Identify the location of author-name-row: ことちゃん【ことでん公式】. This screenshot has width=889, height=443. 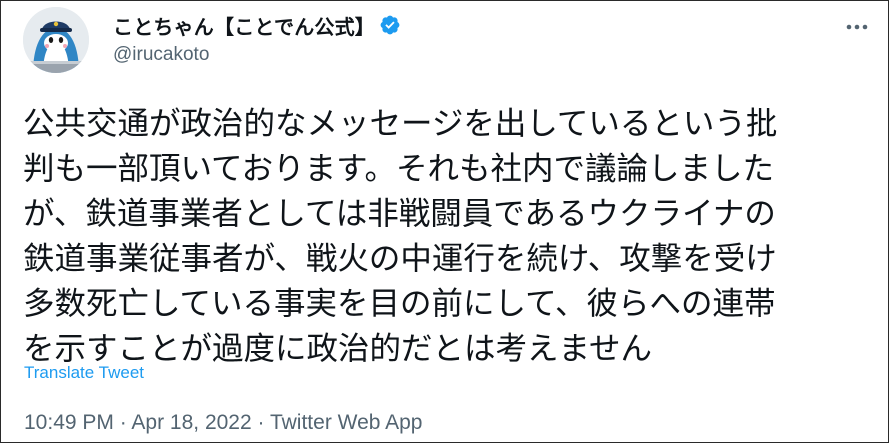
(257, 25).